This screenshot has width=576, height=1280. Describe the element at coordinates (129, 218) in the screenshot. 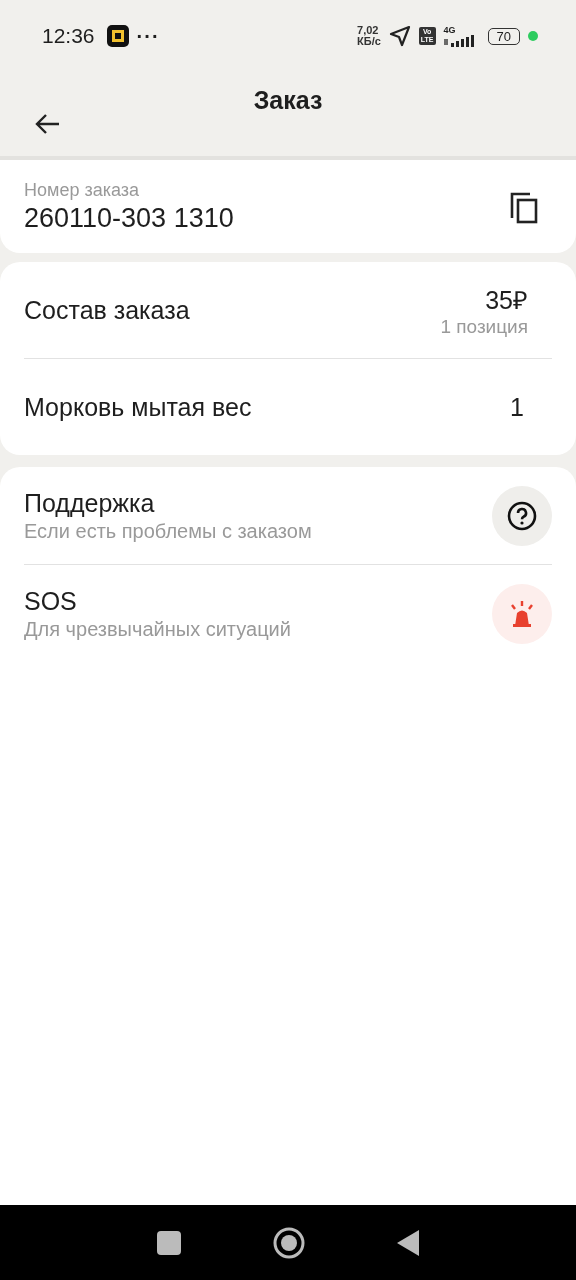

I see `order-number: 260110-303 1310` at that location.